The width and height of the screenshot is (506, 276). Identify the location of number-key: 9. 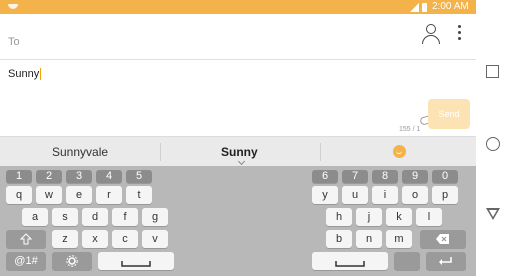
(415, 176).